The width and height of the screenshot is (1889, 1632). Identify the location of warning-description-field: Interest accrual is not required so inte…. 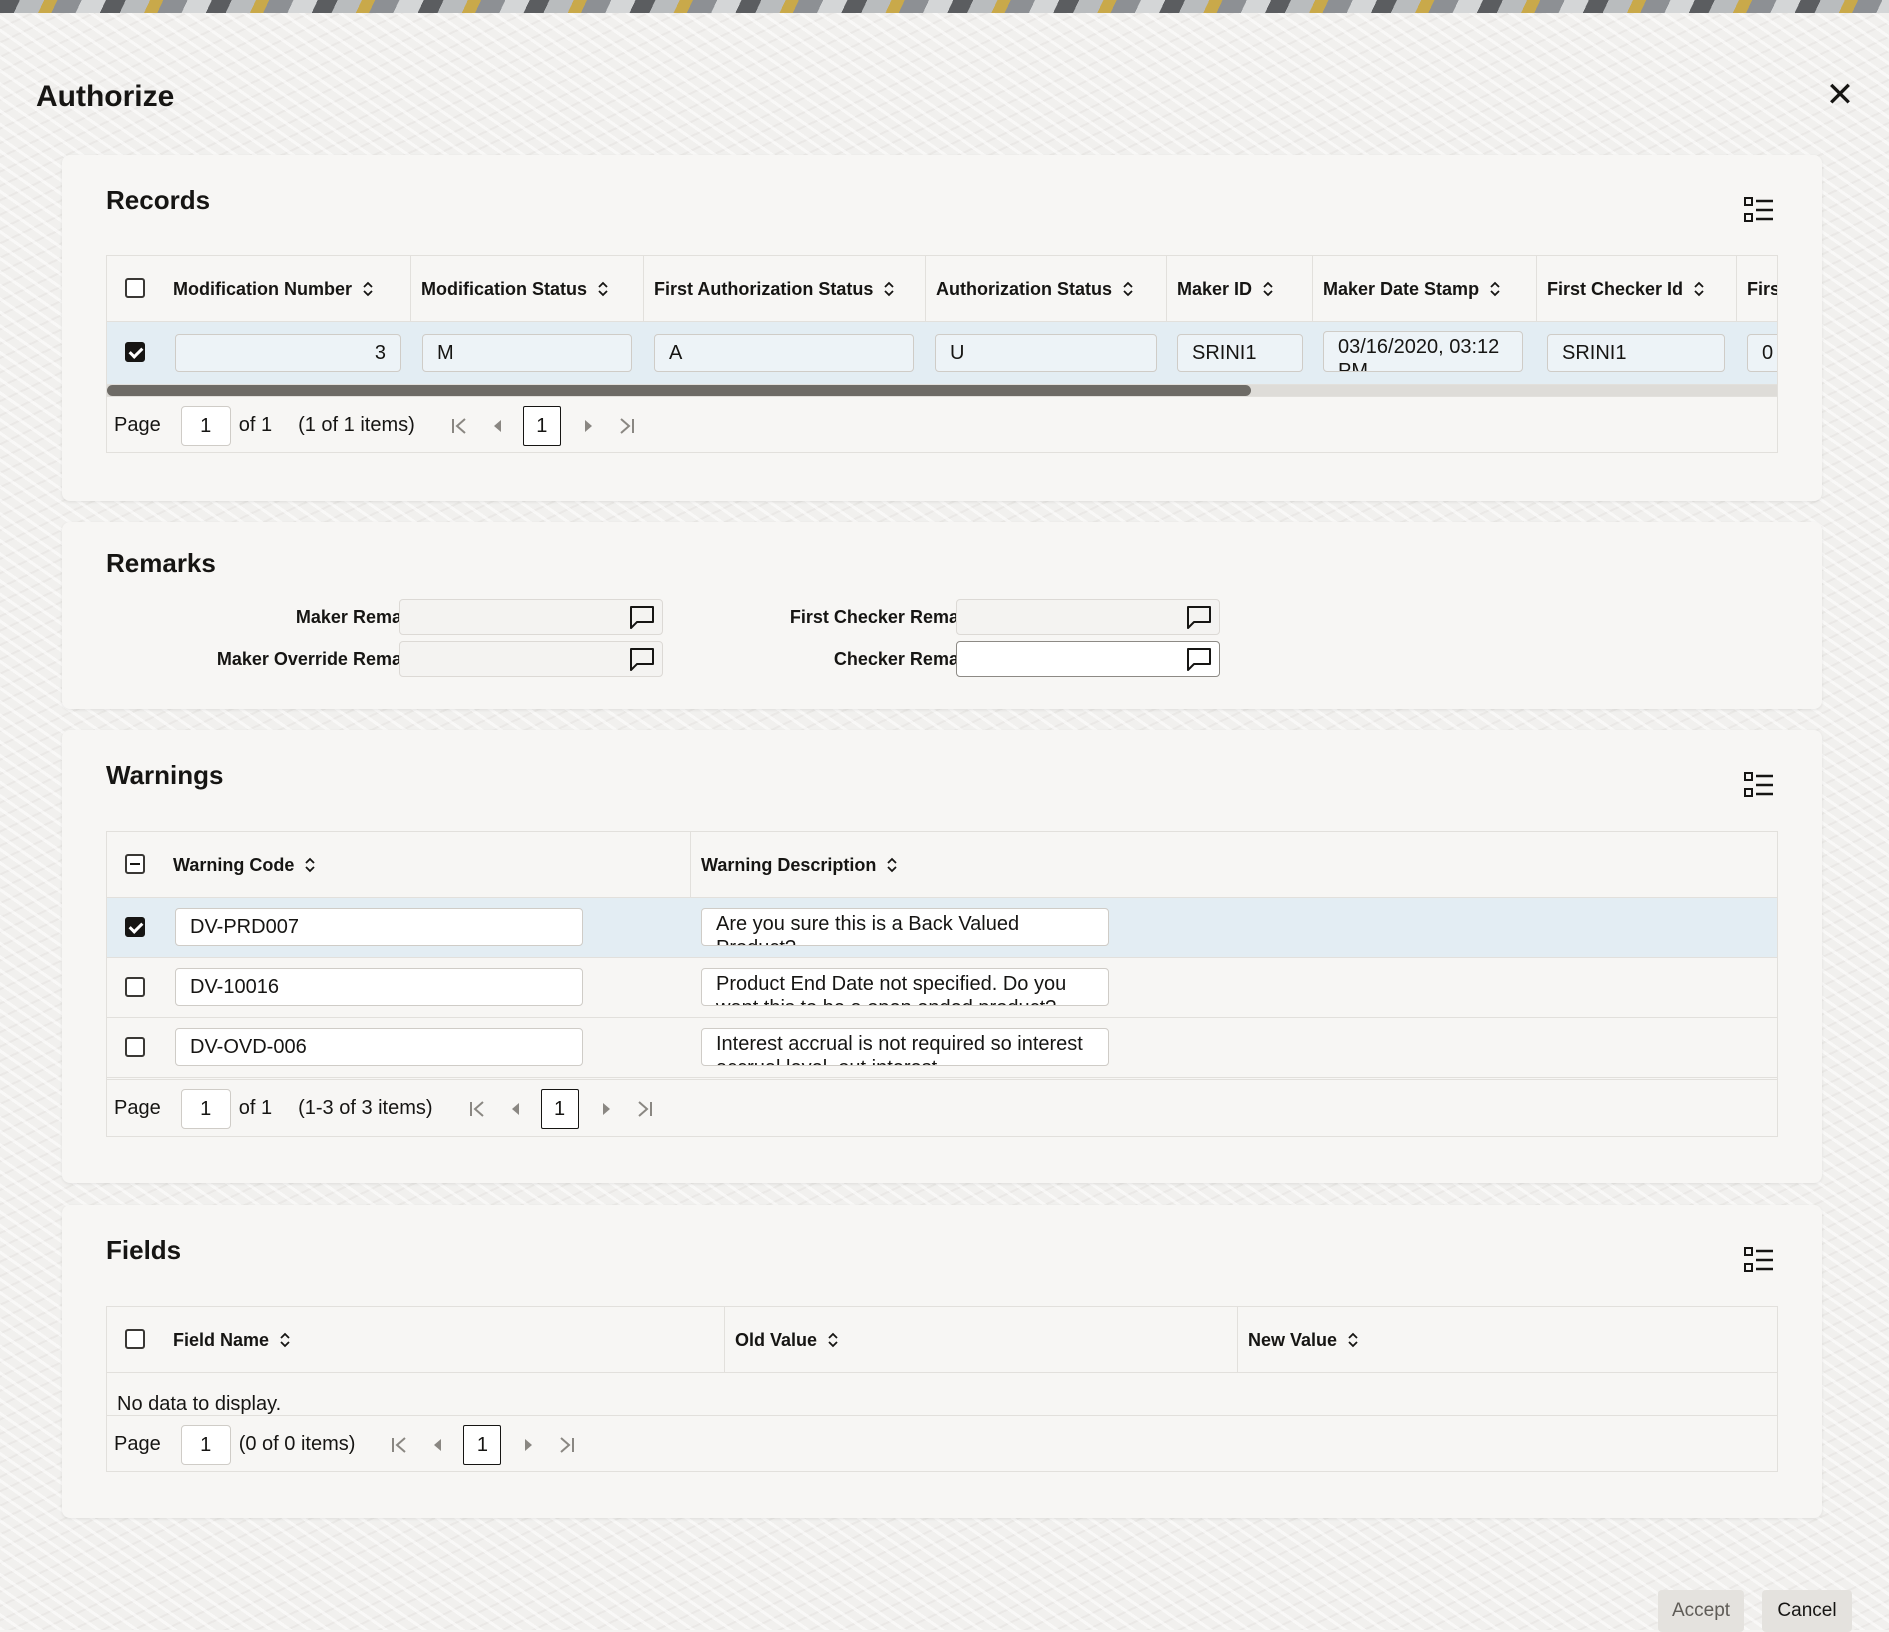
(905, 1047).